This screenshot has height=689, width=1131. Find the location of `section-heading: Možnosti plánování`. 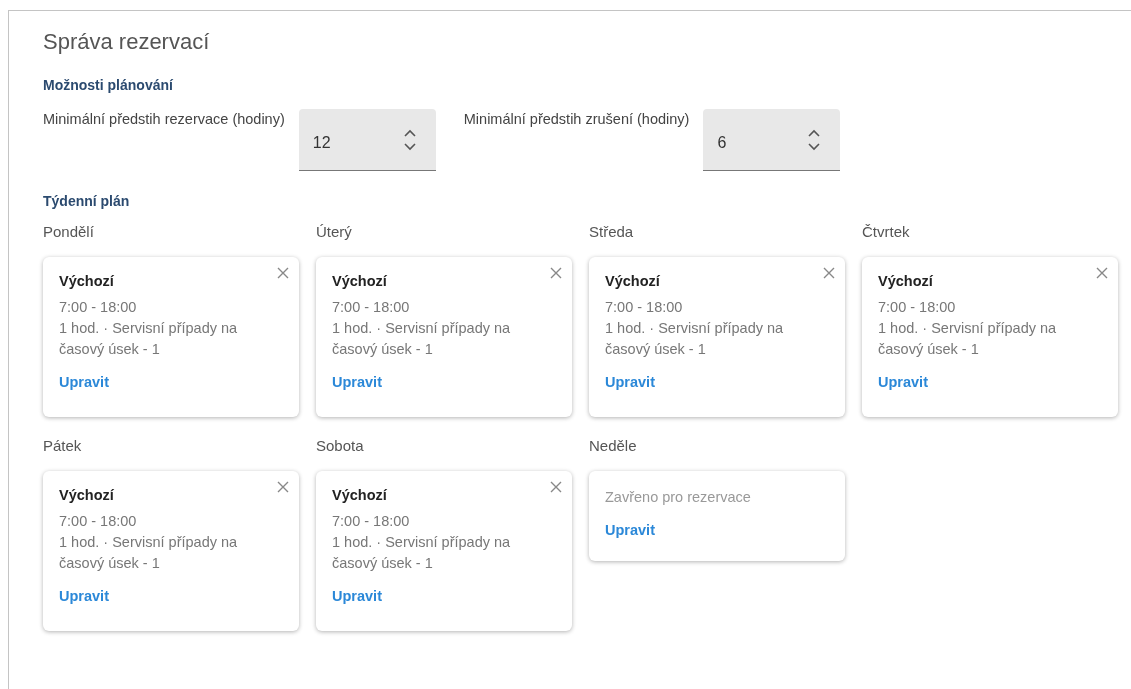

section-heading: Možnosti plánování is located at coordinates (108, 85).